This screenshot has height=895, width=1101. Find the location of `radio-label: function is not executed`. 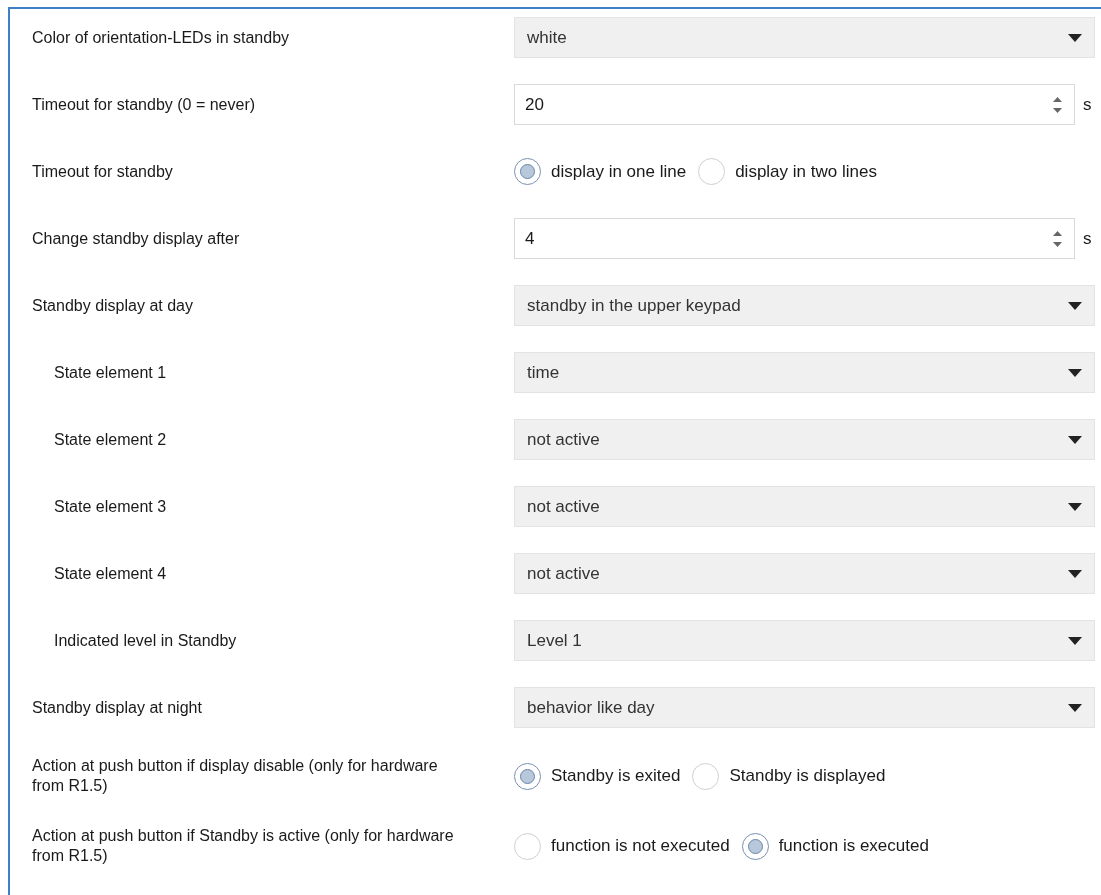

radio-label: function is not executed is located at coordinates (640, 846).